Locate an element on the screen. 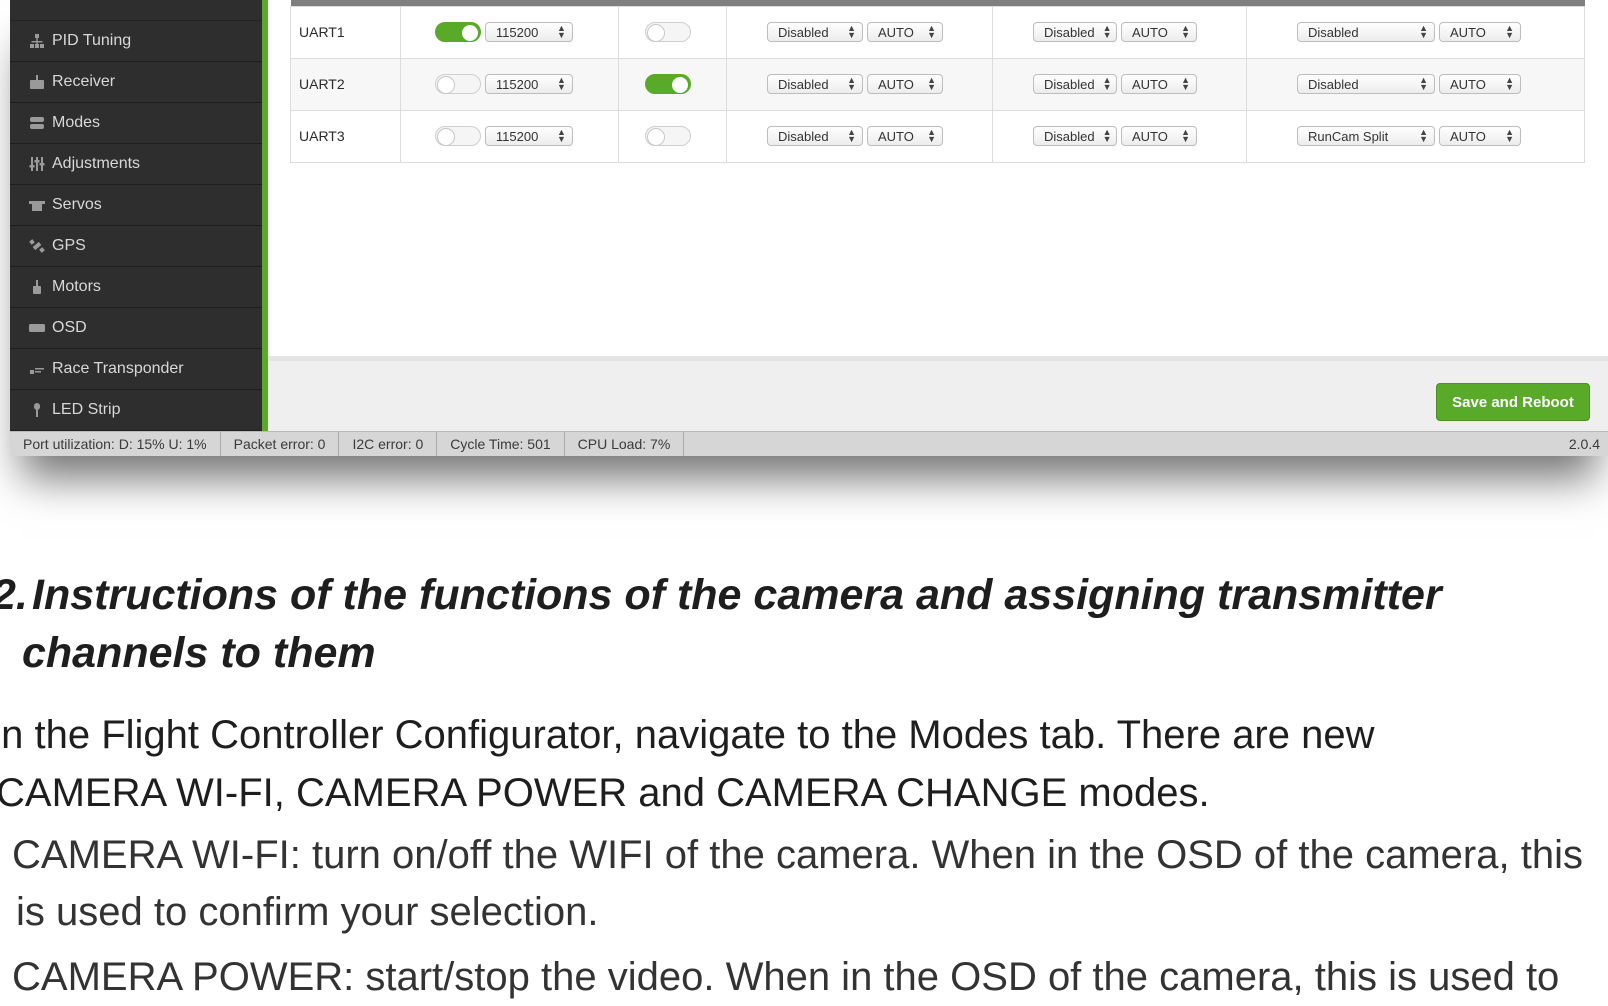  sidebar-item-partial is located at coordinates (136, 10).